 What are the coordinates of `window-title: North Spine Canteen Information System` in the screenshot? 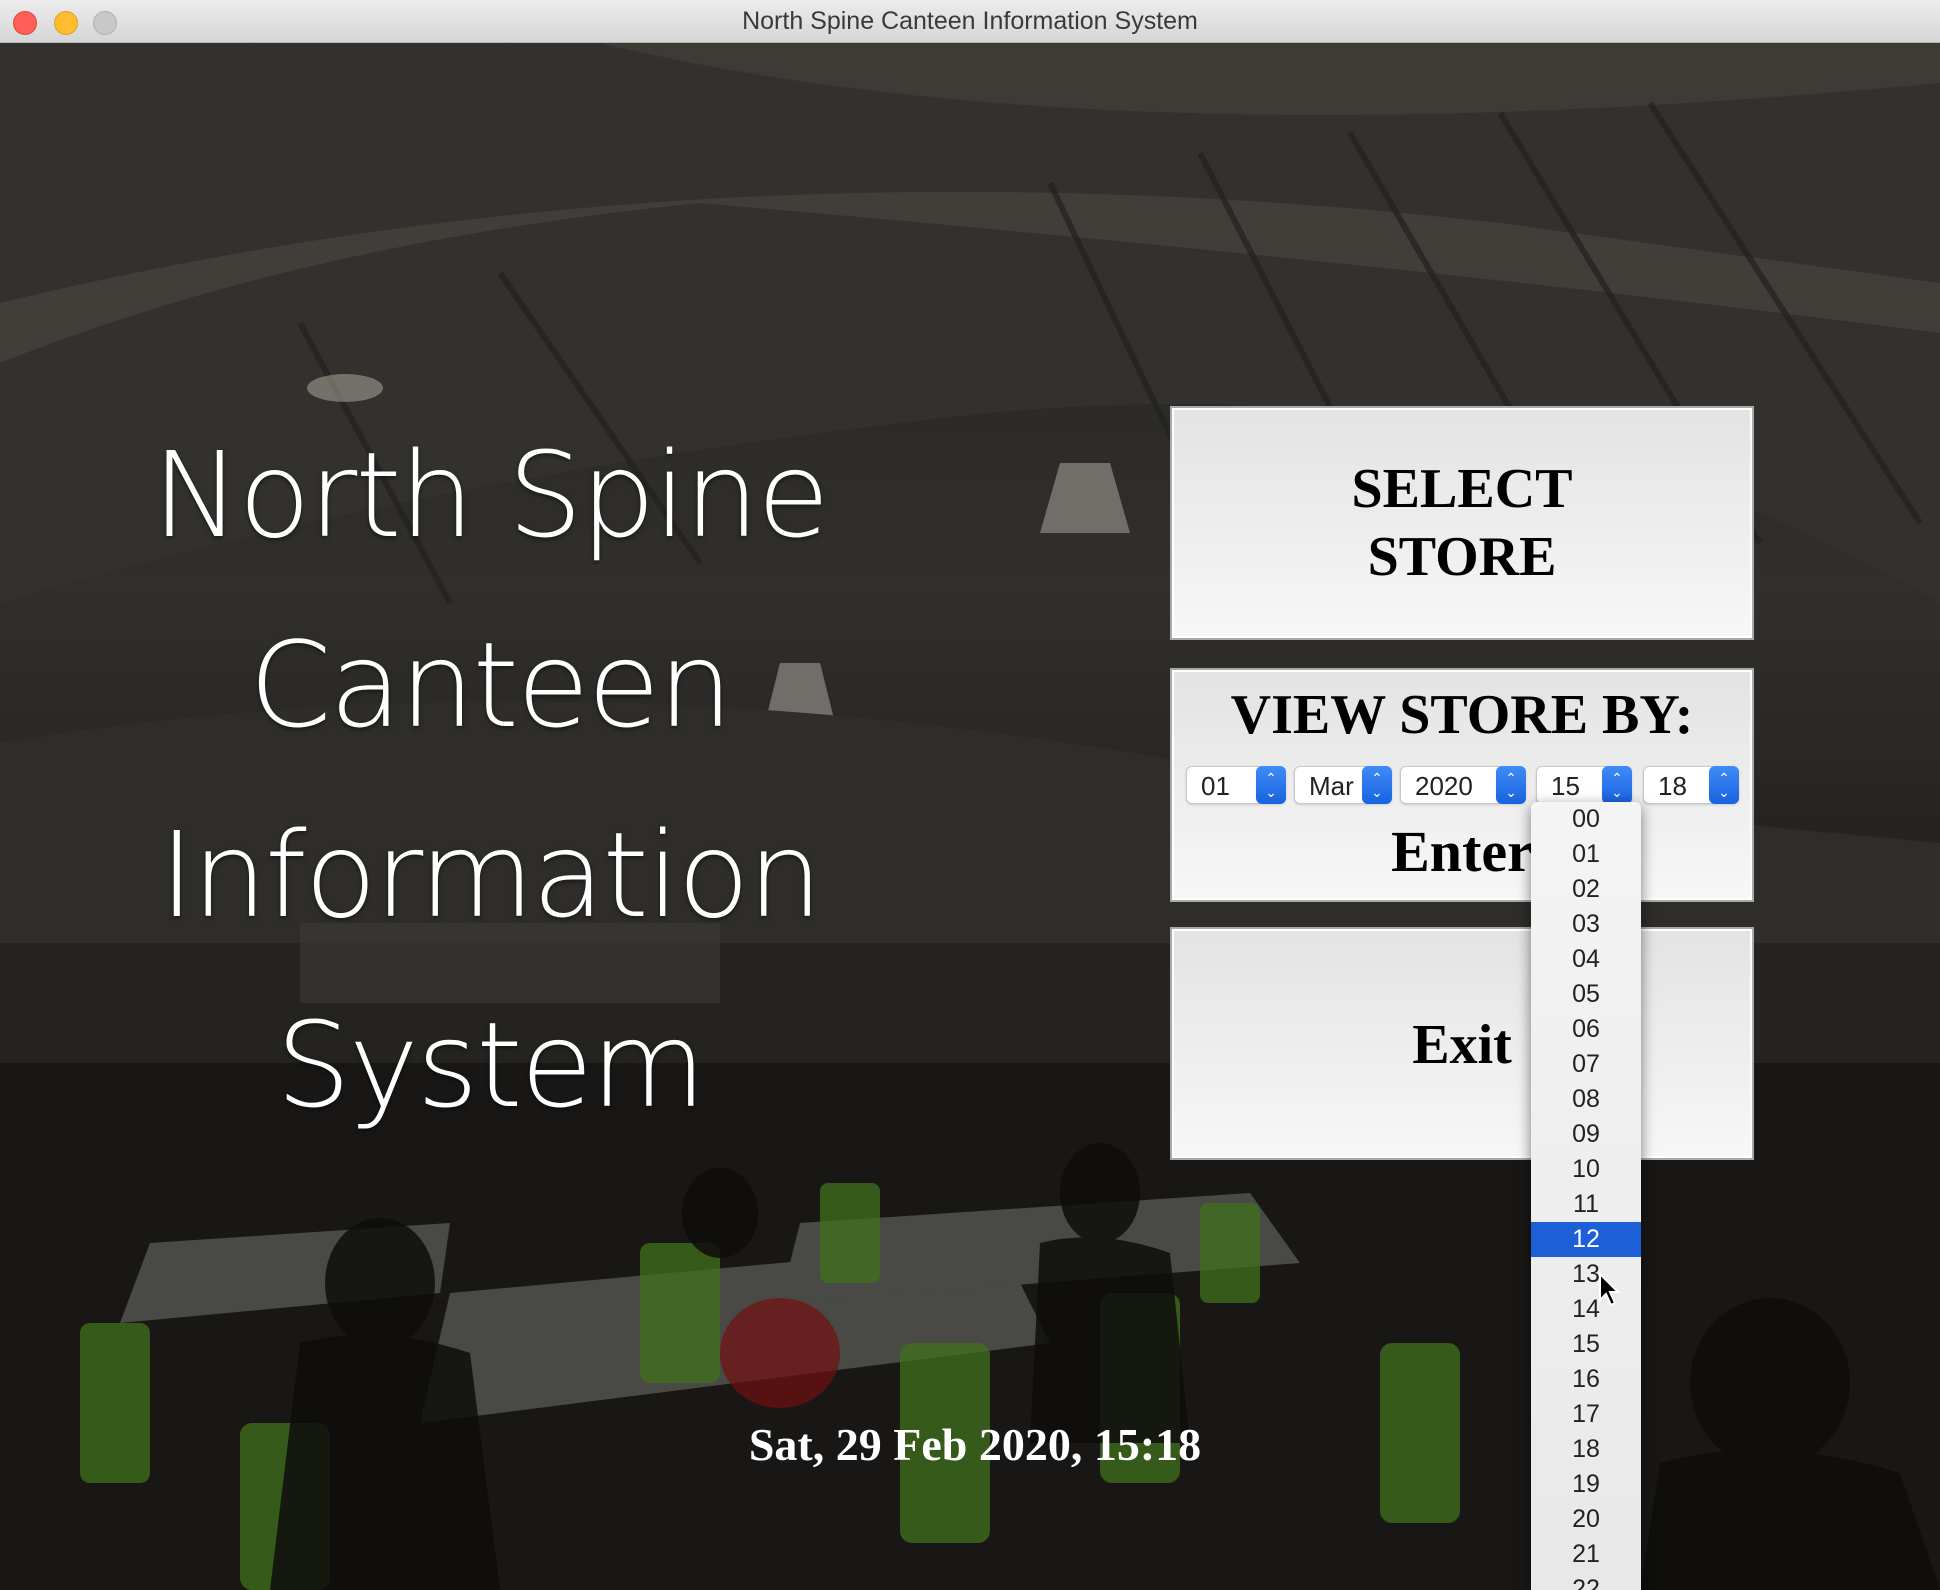 It's located at (970, 21).